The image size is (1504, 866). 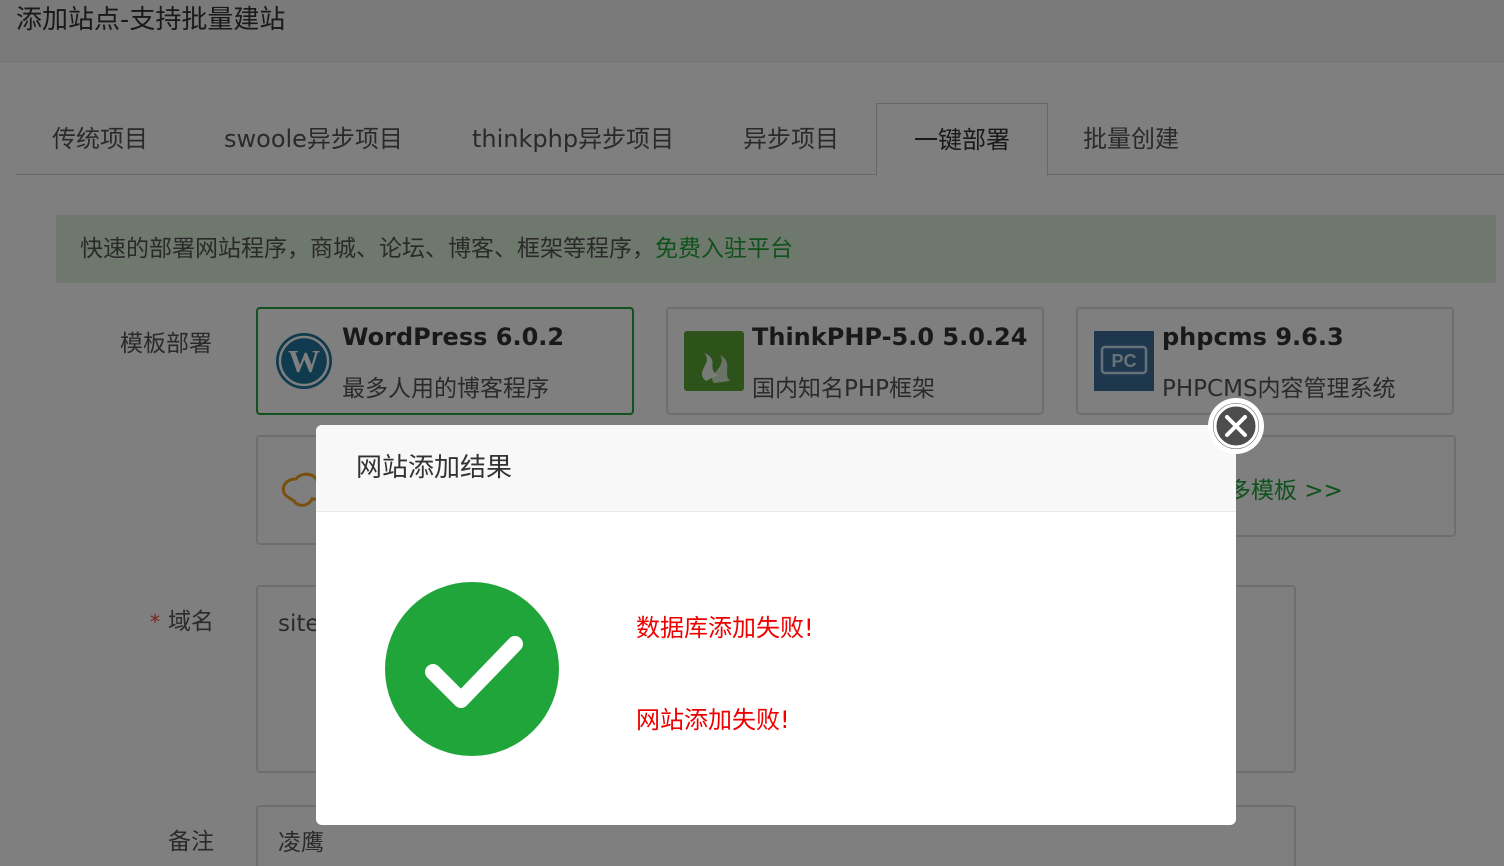 I want to click on db-error-message: 数据库添加失败!, so click(x=725, y=628).